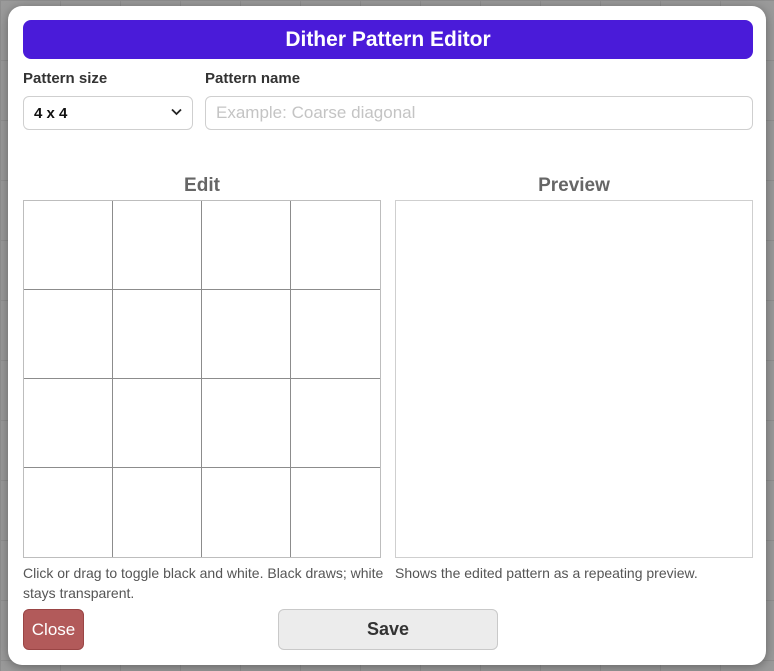 This screenshot has width=774, height=671. I want to click on chevron-down-icon, so click(176, 113).